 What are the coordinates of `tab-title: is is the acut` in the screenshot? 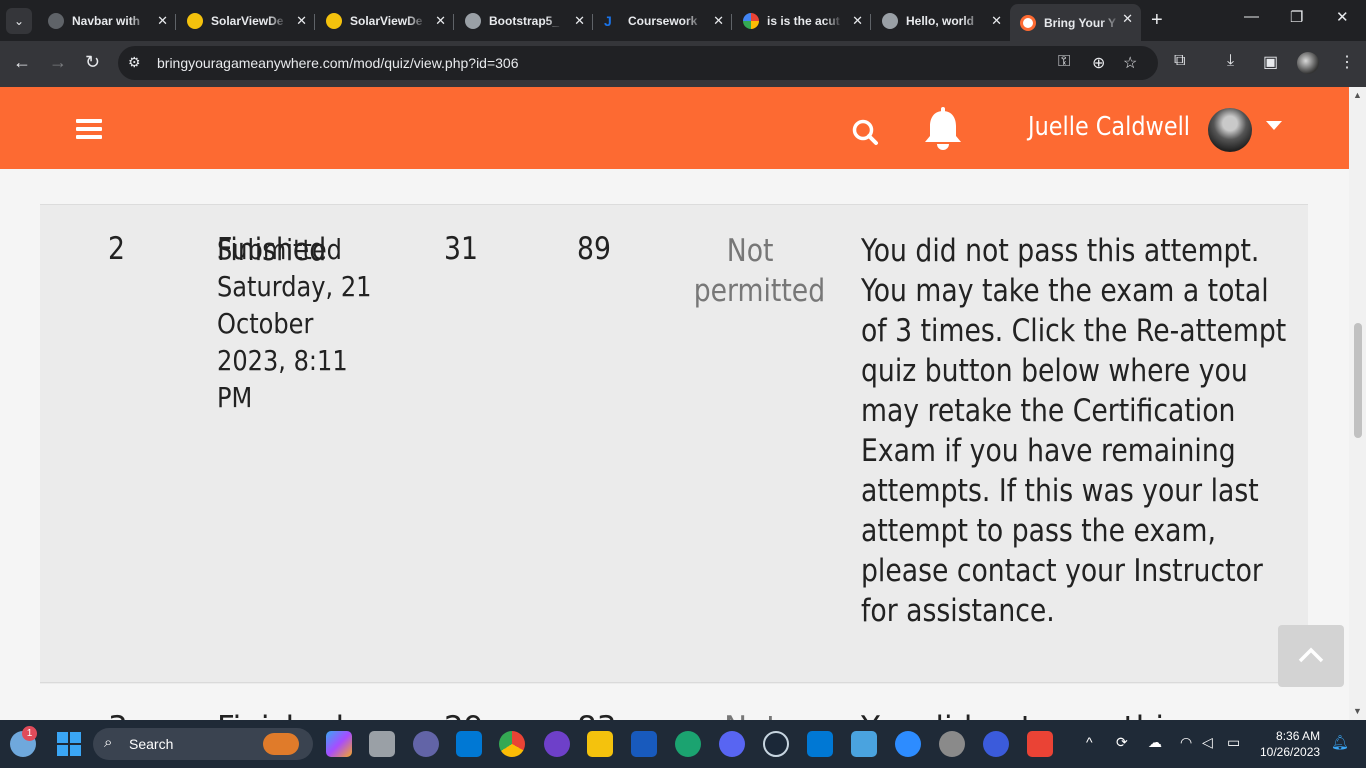 It's located at (803, 21).